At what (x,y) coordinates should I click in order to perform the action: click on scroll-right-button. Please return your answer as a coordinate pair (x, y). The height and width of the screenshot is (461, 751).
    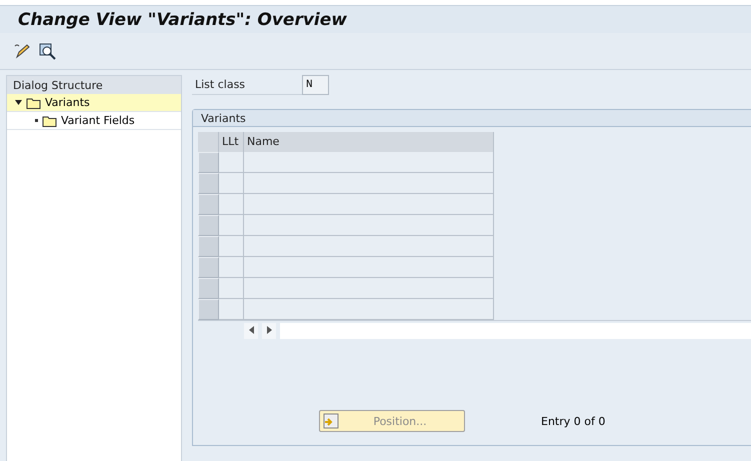
    Looking at the image, I should click on (269, 330).